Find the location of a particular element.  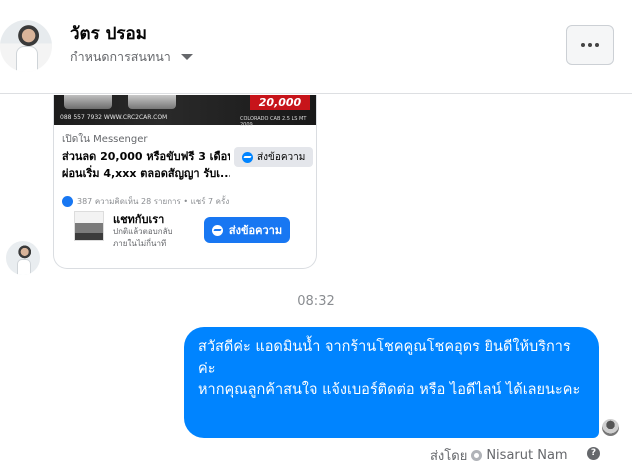

price-badge: 20,000 is located at coordinates (280, 102).